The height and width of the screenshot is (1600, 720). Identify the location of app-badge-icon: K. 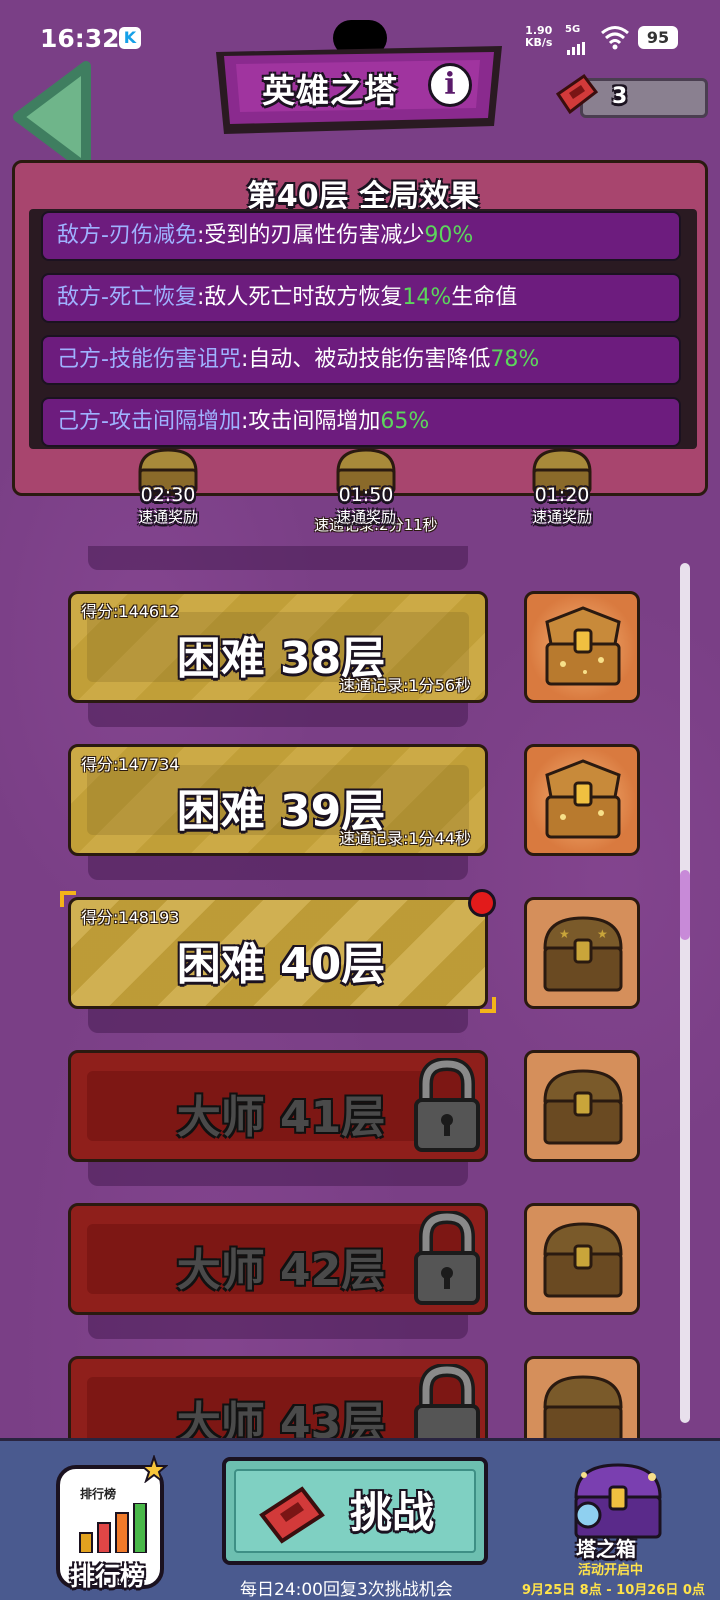
(130, 38).